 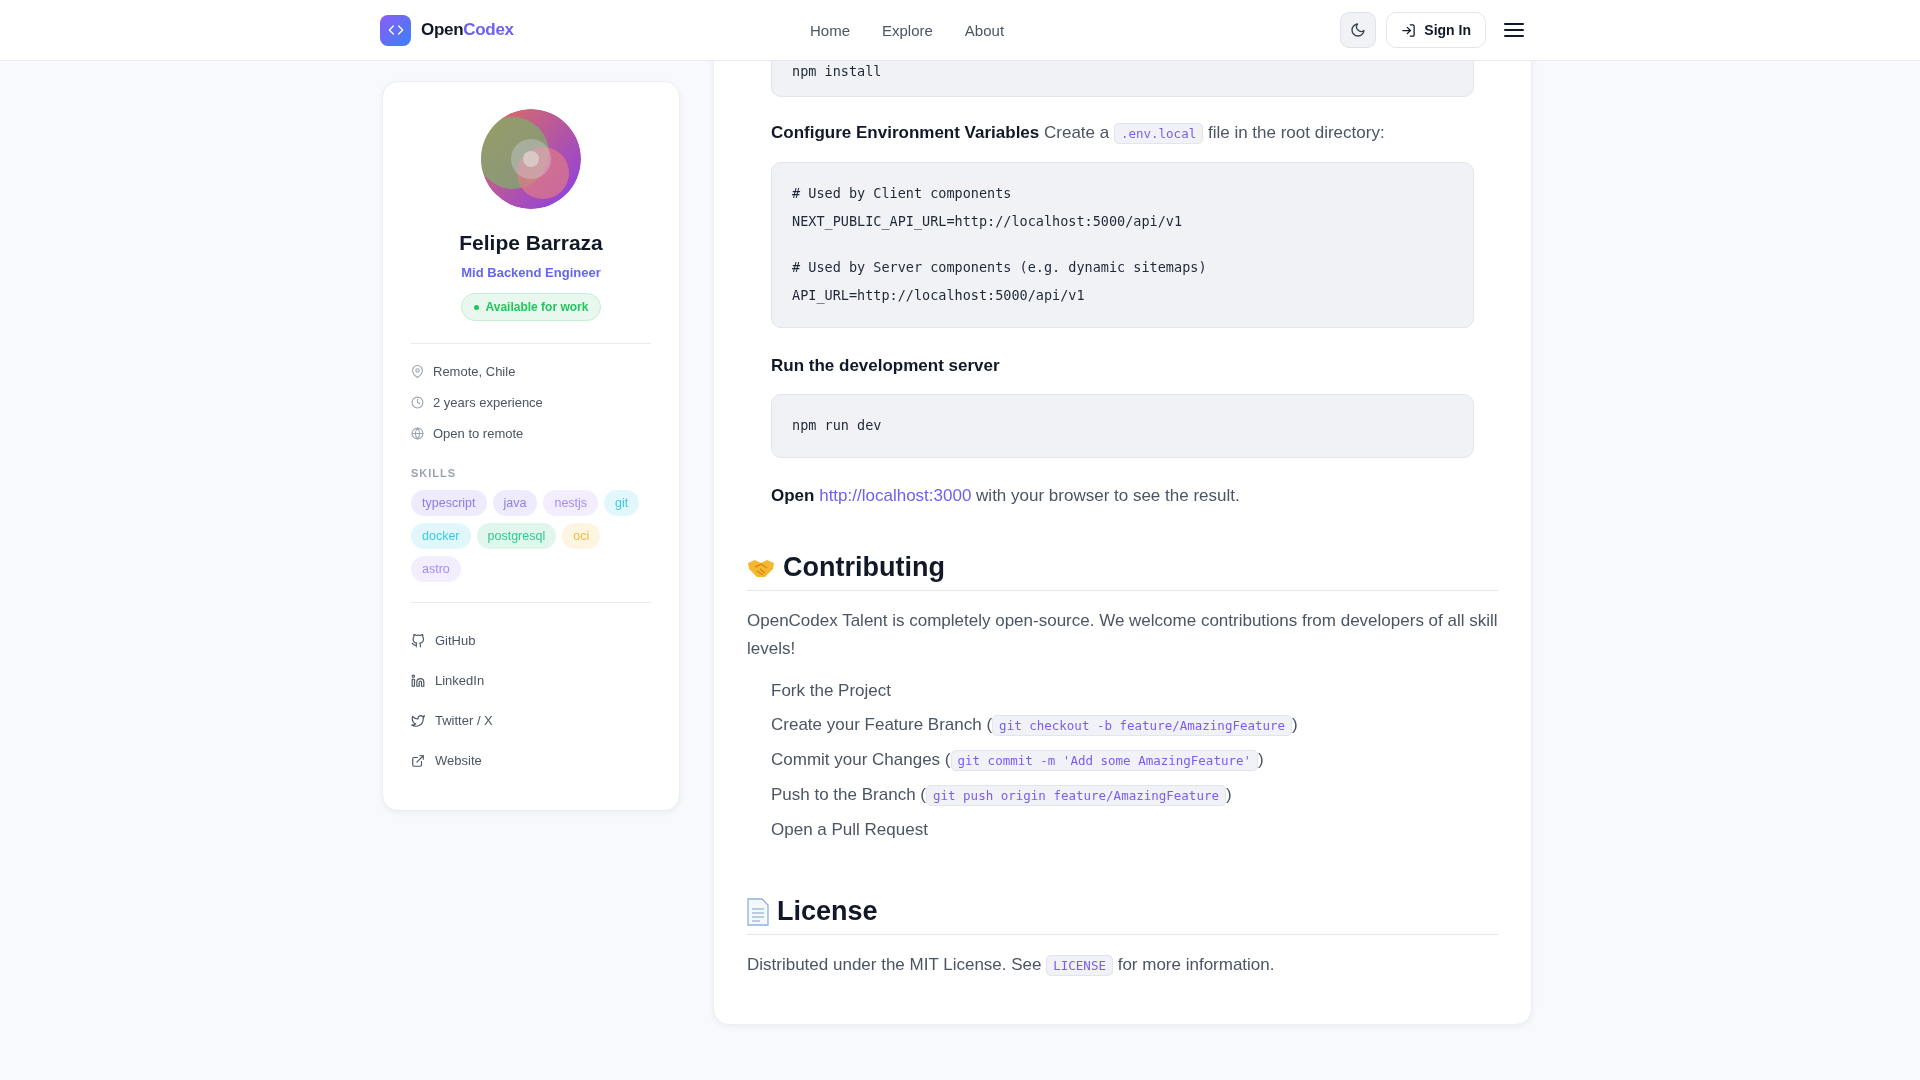 I want to click on profile-link: GitHub, so click(x=531, y=640).